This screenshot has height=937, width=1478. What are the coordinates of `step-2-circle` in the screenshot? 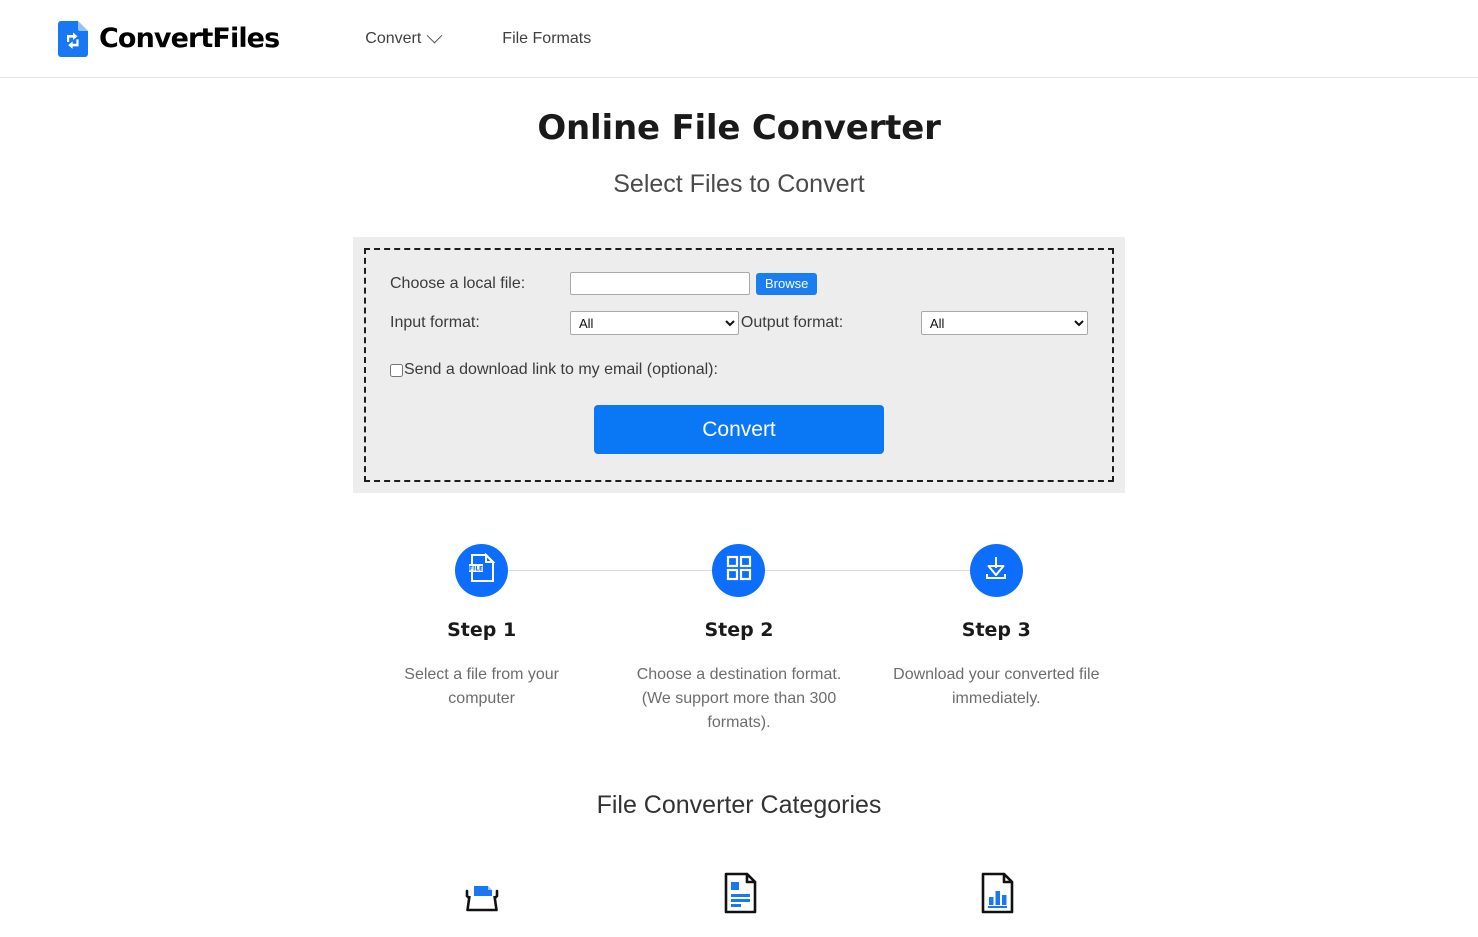 It's located at (739, 570).